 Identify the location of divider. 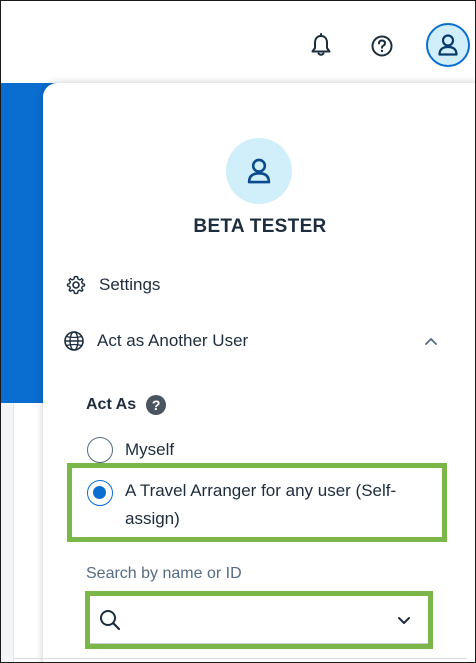
(240, 658).